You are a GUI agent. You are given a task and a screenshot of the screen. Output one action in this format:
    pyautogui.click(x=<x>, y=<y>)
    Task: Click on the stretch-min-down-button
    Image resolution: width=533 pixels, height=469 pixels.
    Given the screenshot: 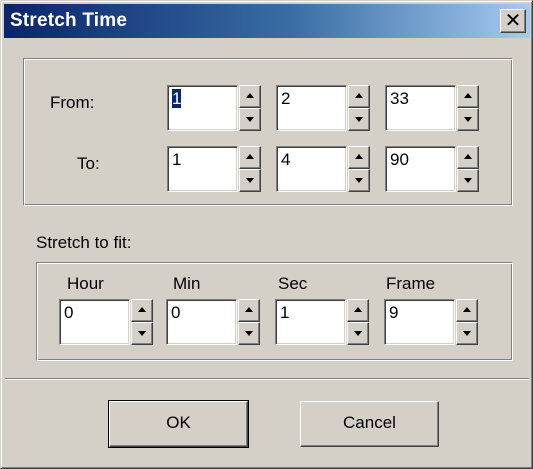 What is the action you would take?
    pyautogui.click(x=249, y=333)
    